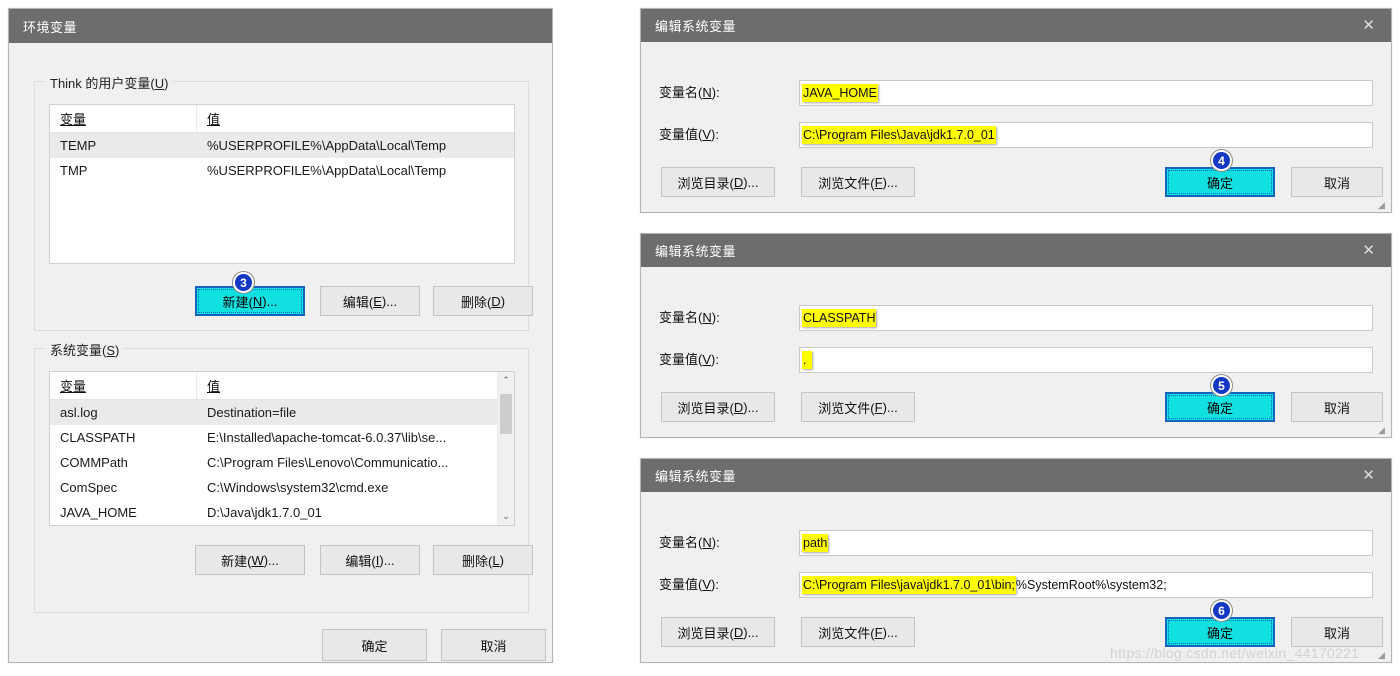  Describe the element at coordinates (899, 135) in the screenshot. I see `variable-value-value: C:\Program Files\Java\jdk1.7.0_01` at that location.